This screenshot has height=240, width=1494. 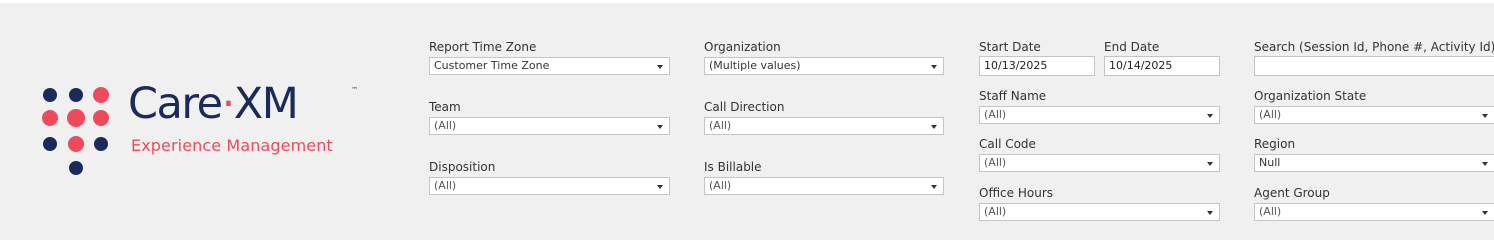 I want to click on disposition-value: (All), so click(x=445, y=185).